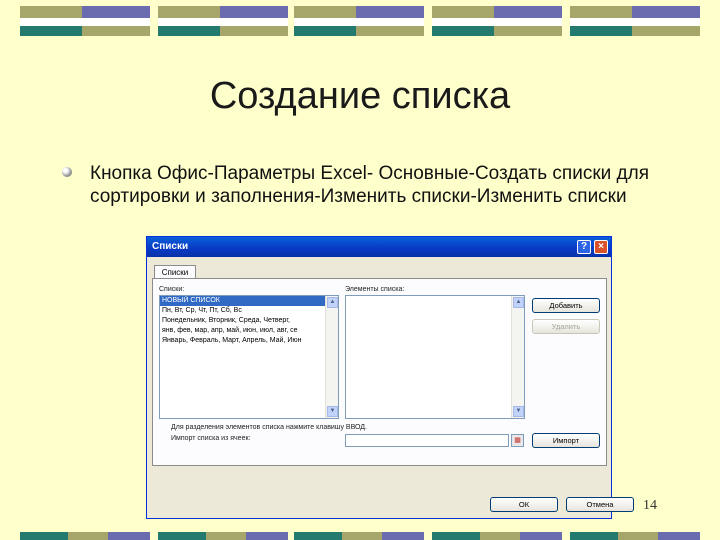  What do you see at coordinates (170, 246) in the screenshot?
I see `dialog-title: Списки` at bounding box center [170, 246].